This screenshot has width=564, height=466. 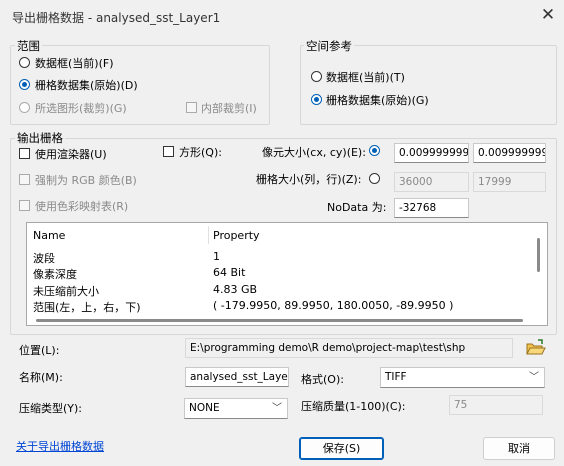 What do you see at coordinates (519, 448) in the screenshot?
I see `cancel-button: 取消` at bounding box center [519, 448].